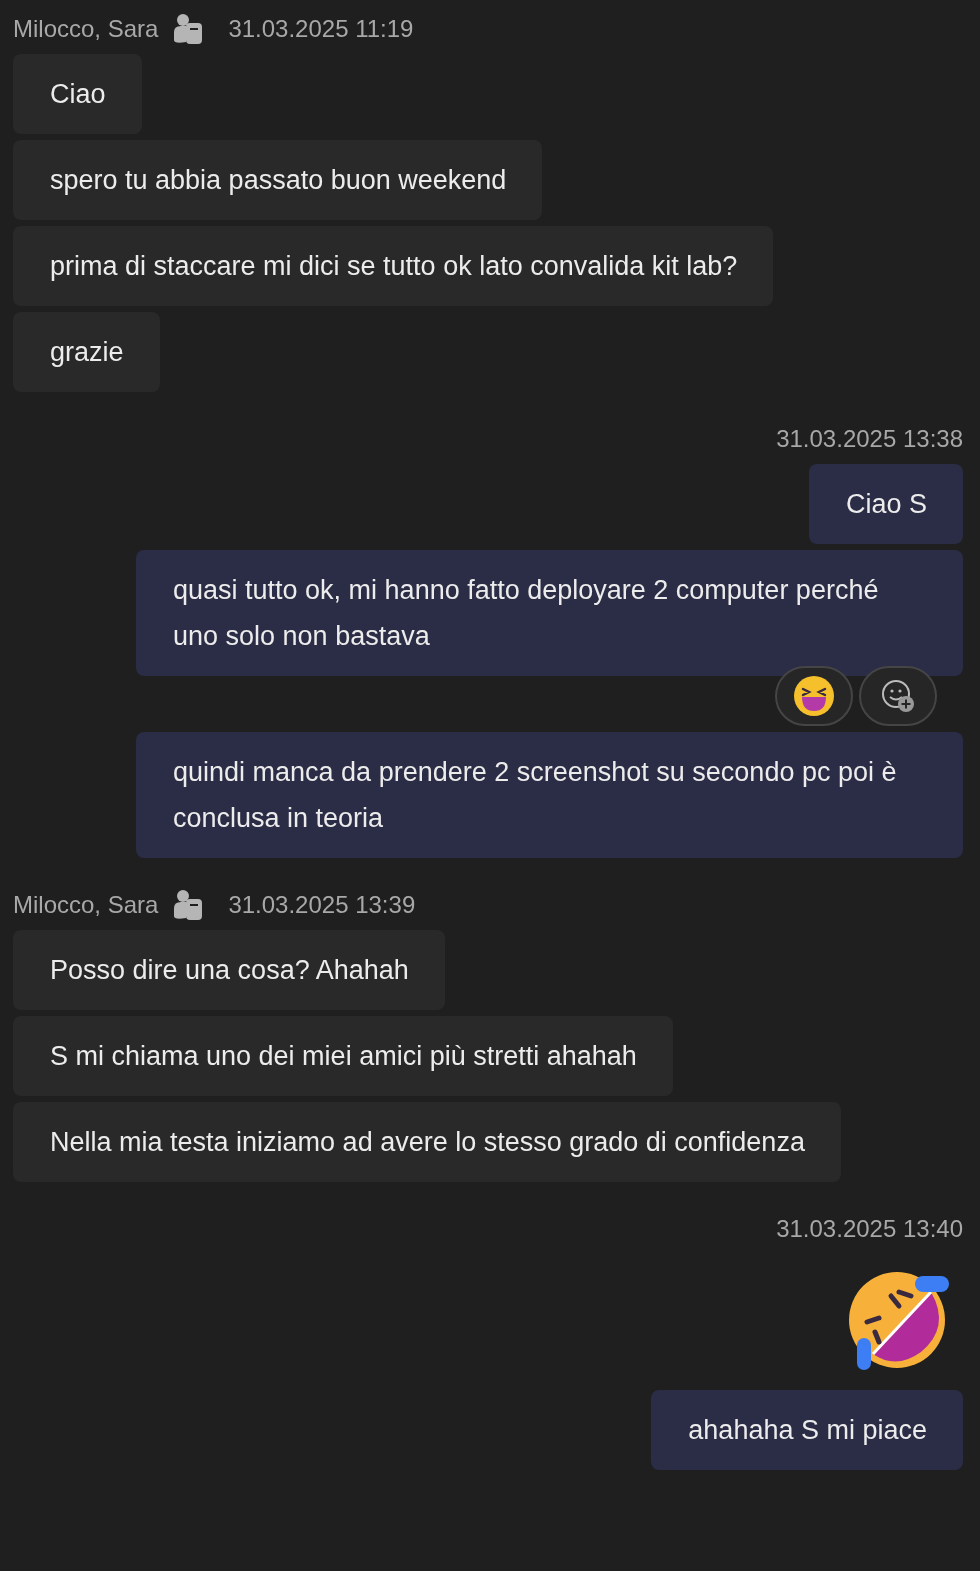 The width and height of the screenshot is (980, 1571). Describe the element at coordinates (869, 1229) in the screenshot. I see `message-time: 31.03.2025 13:40` at that location.